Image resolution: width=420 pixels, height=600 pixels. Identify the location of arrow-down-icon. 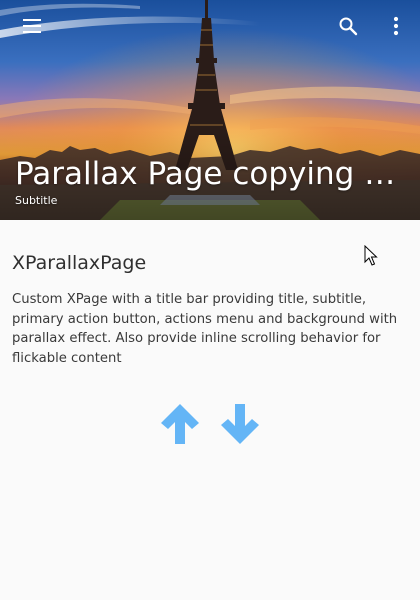
(240, 424).